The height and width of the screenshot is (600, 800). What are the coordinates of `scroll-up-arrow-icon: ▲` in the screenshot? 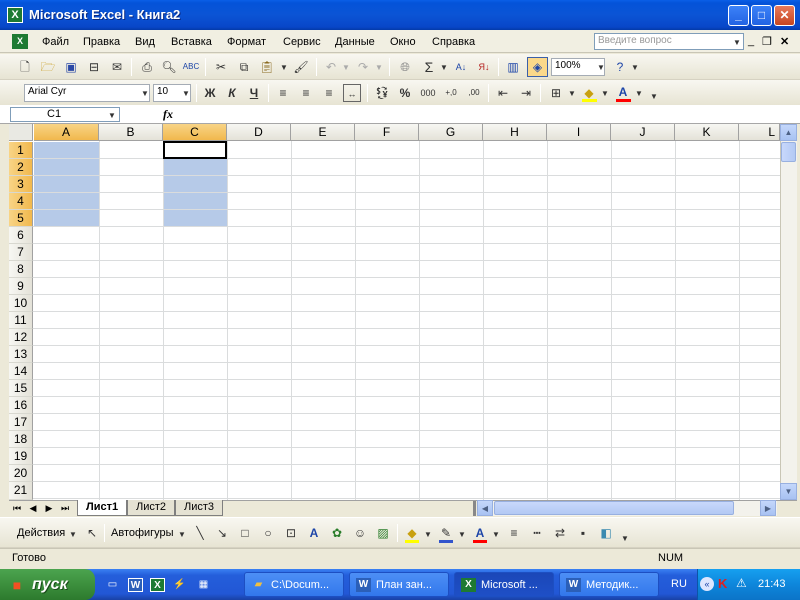 It's located at (788, 132).